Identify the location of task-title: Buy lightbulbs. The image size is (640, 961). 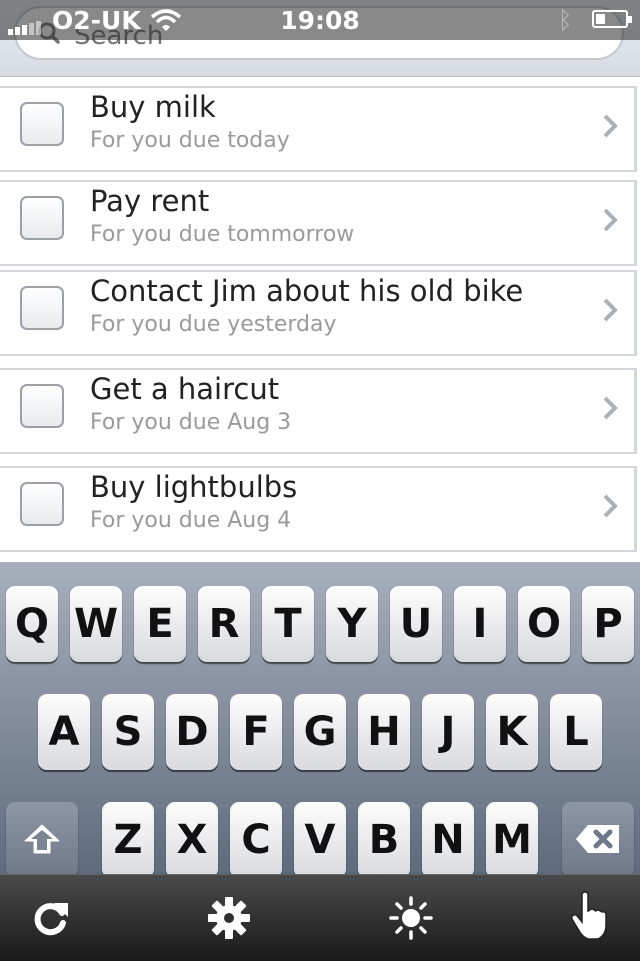
(194, 487).